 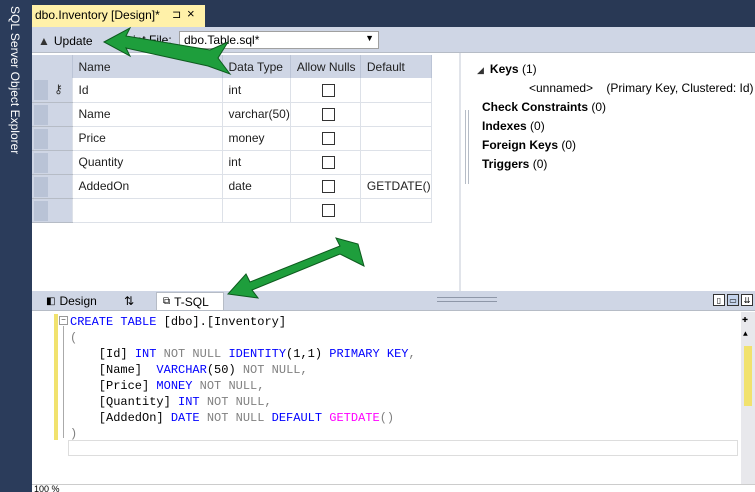 What do you see at coordinates (256, 138) in the screenshot?
I see `data-type-cell: money` at bounding box center [256, 138].